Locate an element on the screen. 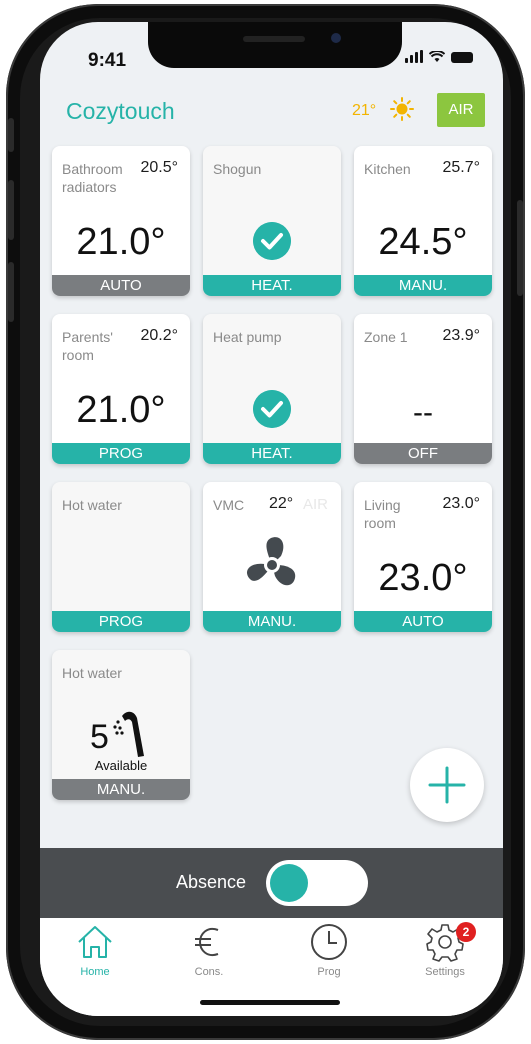  tab-settings: 2 Settings is located at coordinates (445, 950).